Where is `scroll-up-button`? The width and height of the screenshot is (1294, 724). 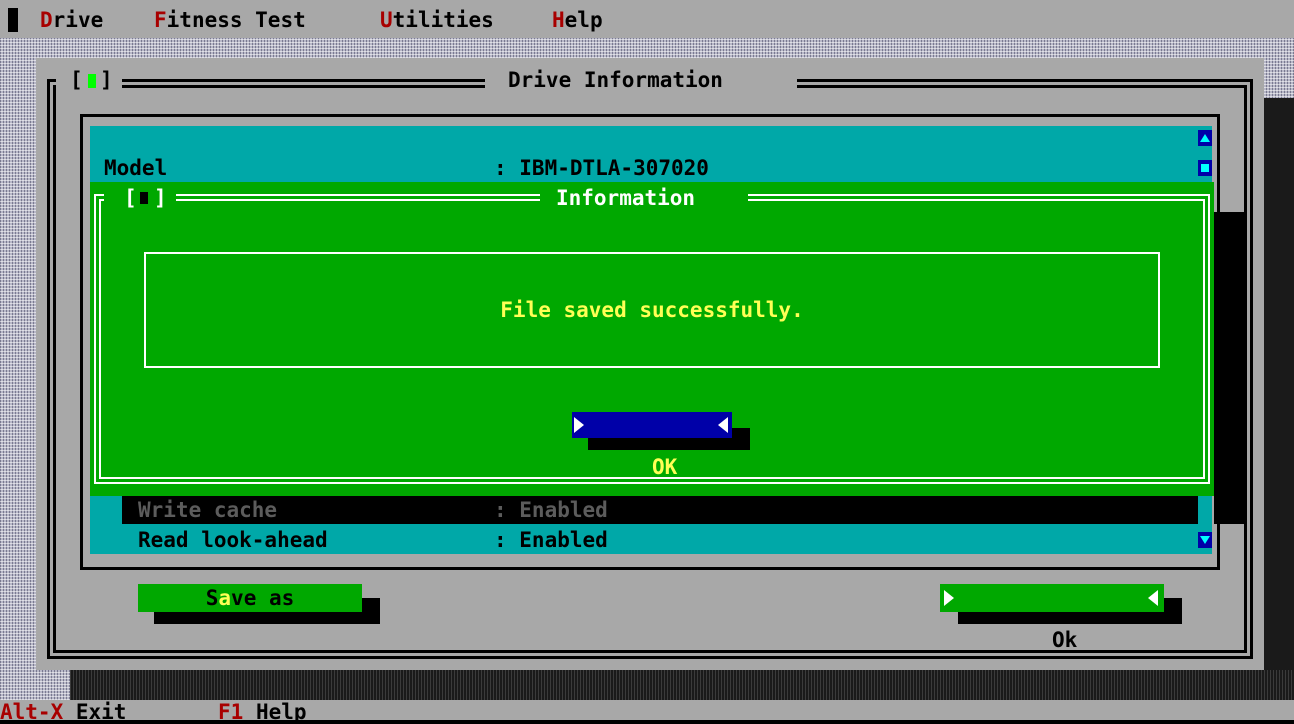
scroll-up-button is located at coordinates (1205, 138).